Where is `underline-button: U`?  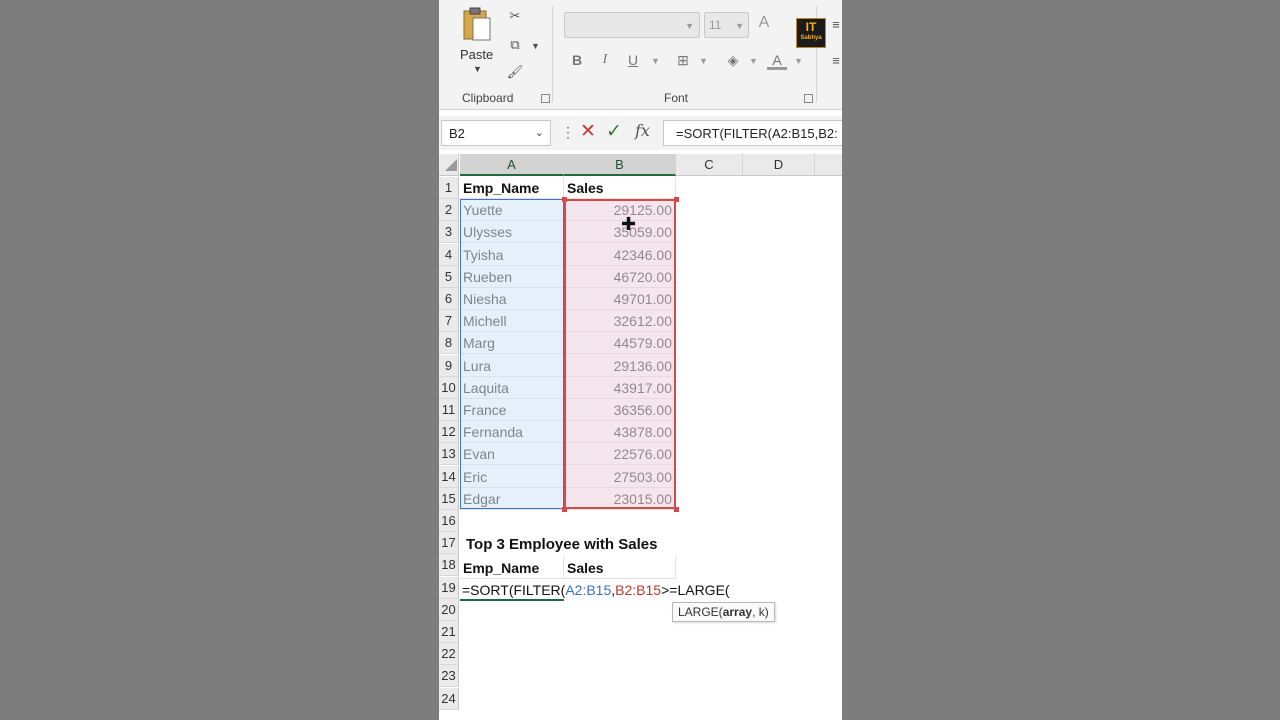
underline-button: U is located at coordinates (633, 61).